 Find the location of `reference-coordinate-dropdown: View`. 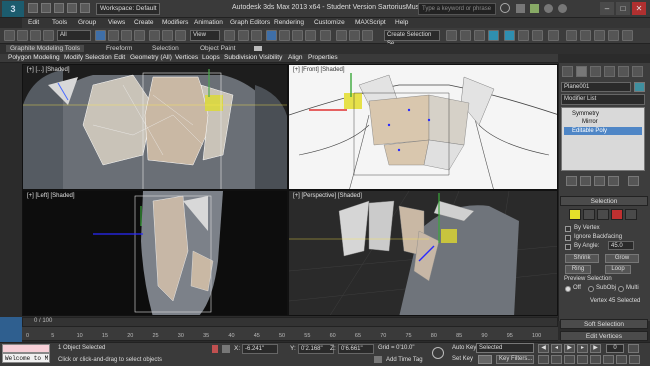

reference-coordinate-dropdown: View is located at coordinates (205, 35).